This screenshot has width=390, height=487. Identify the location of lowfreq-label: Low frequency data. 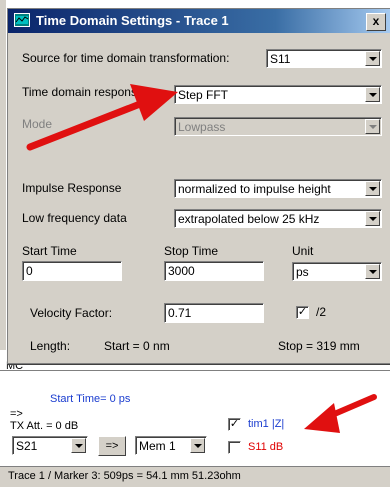
(74, 218).